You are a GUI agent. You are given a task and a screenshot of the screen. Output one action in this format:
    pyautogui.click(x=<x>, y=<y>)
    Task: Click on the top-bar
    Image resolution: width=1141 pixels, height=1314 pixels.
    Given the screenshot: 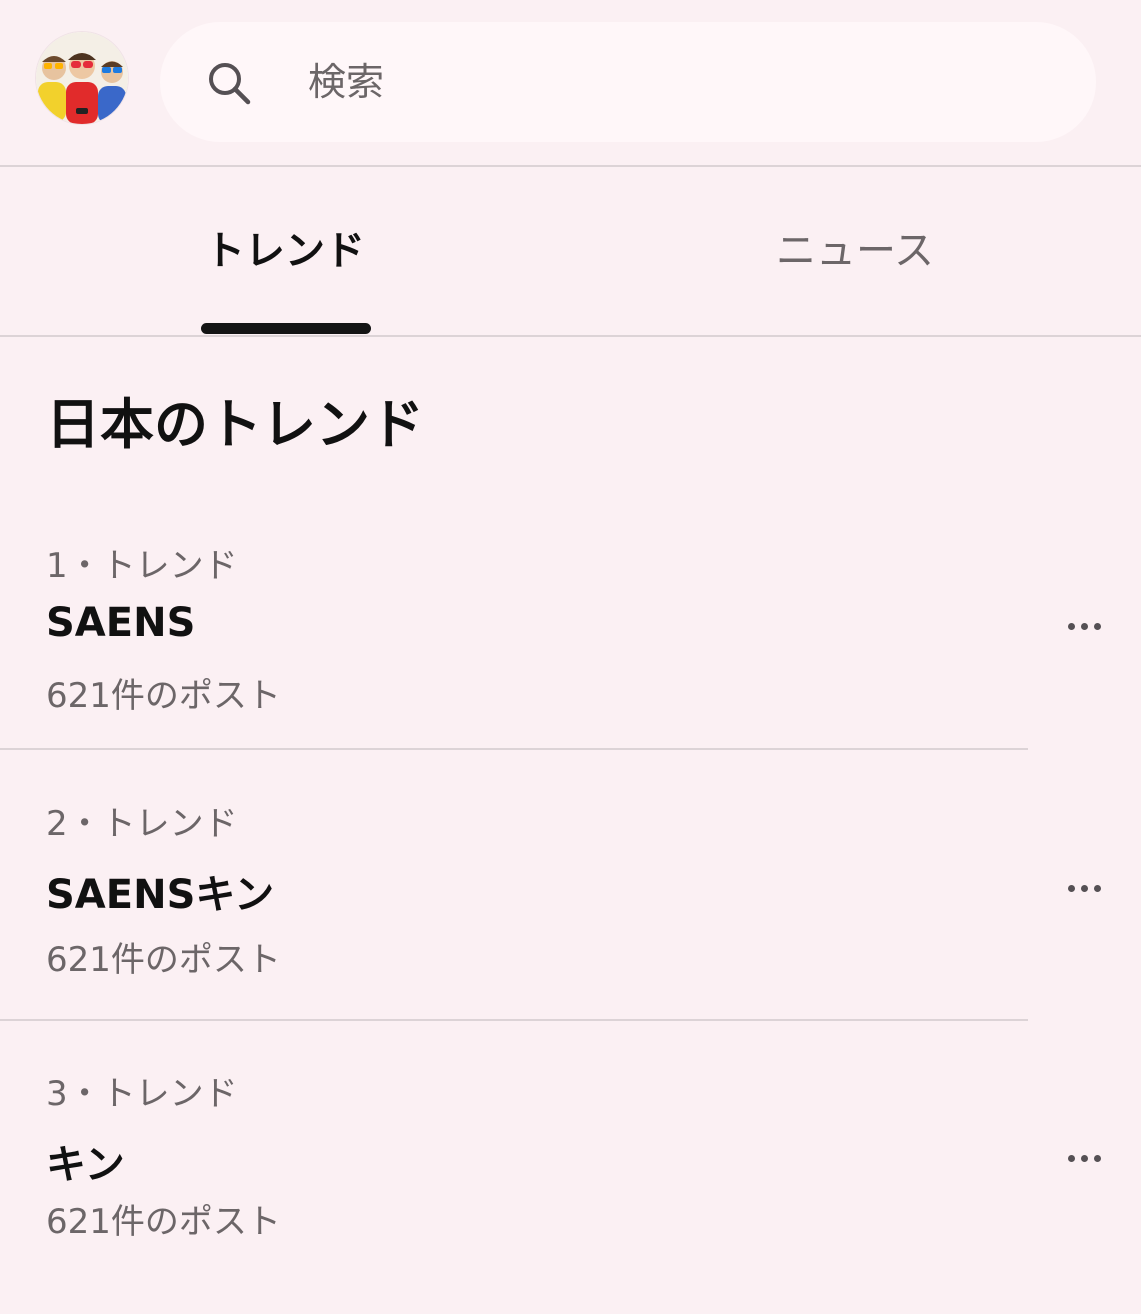 What is the action you would take?
    pyautogui.click(x=570, y=82)
    